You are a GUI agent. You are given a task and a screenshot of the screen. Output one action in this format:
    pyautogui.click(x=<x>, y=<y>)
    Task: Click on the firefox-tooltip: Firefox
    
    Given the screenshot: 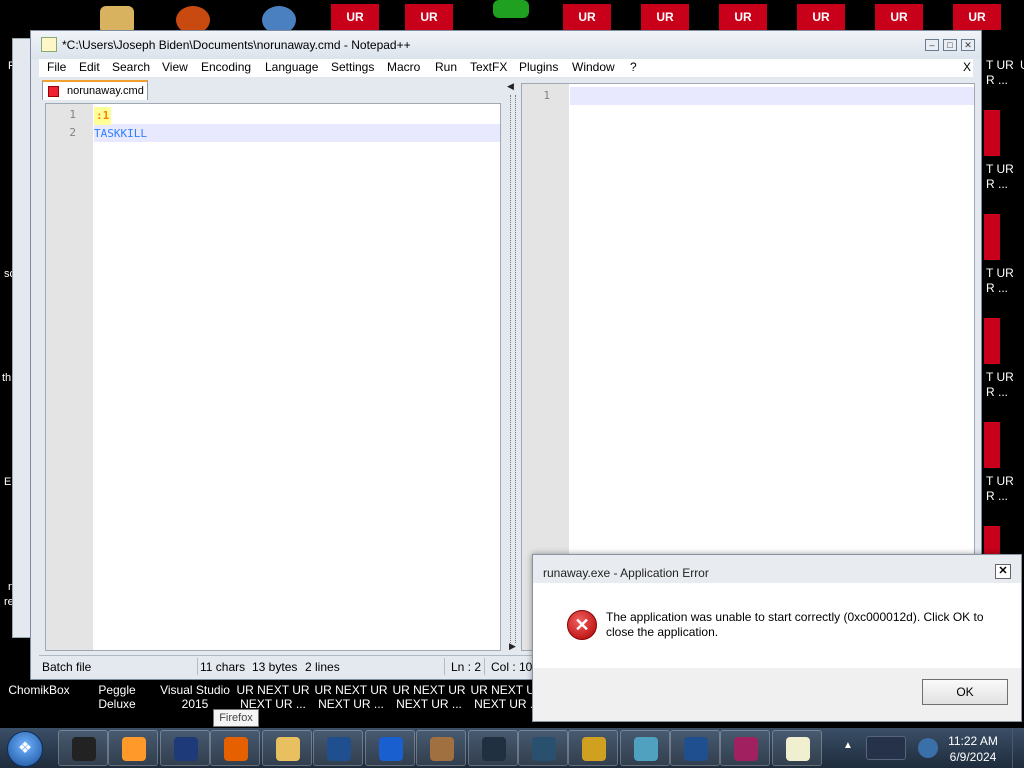 What is the action you would take?
    pyautogui.click(x=236, y=718)
    